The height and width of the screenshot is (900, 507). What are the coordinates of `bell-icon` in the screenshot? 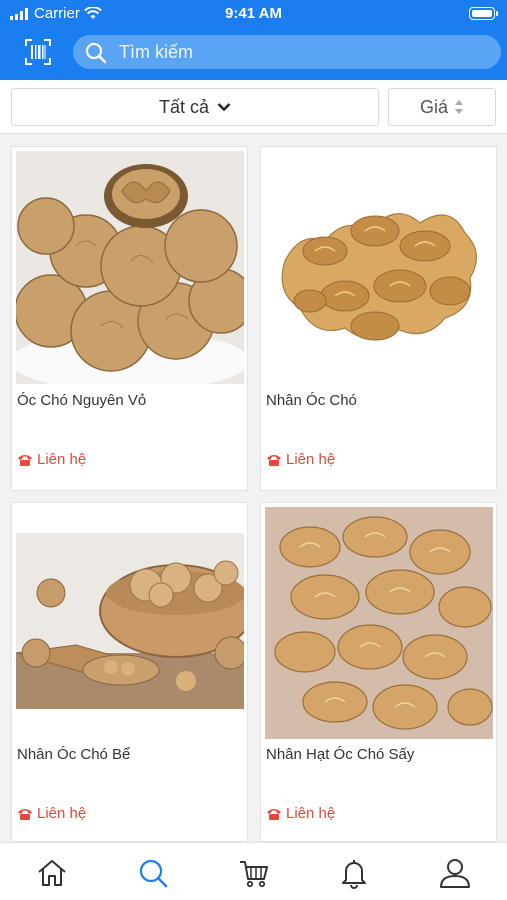 It's located at (354, 874).